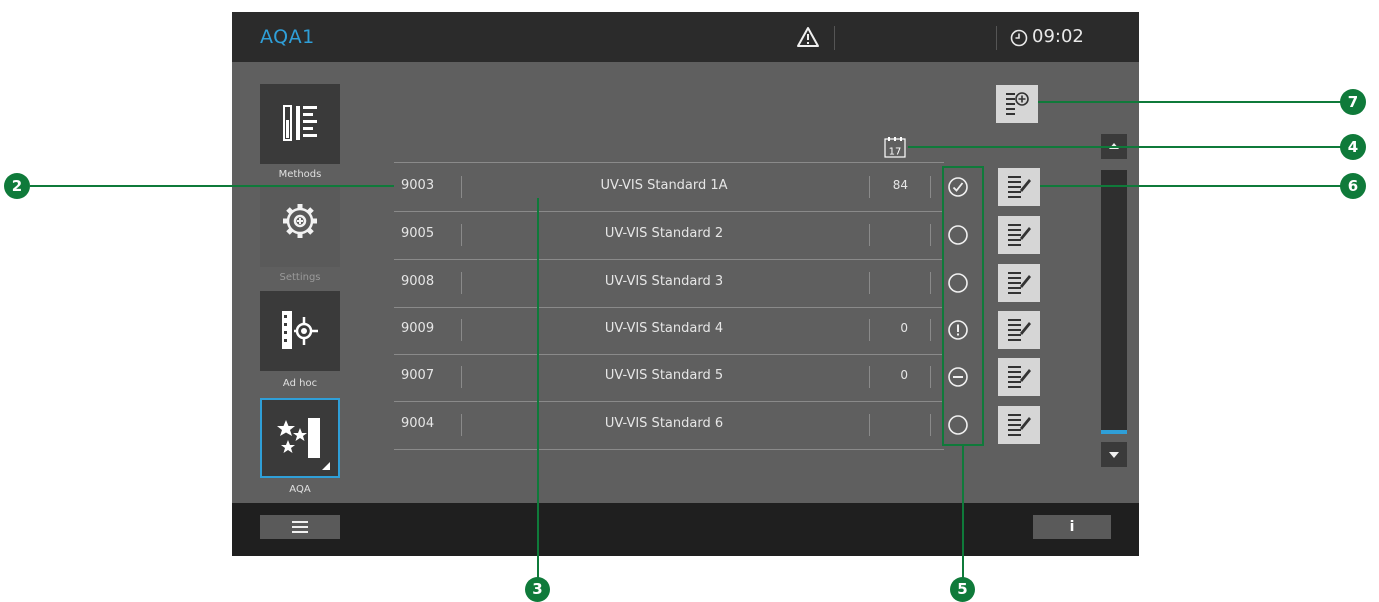 The width and height of the screenshot is (1379, 602). Describe the element at coordinates (1353, 102) in the screenshot. I see `callout-7: 7` at that location.